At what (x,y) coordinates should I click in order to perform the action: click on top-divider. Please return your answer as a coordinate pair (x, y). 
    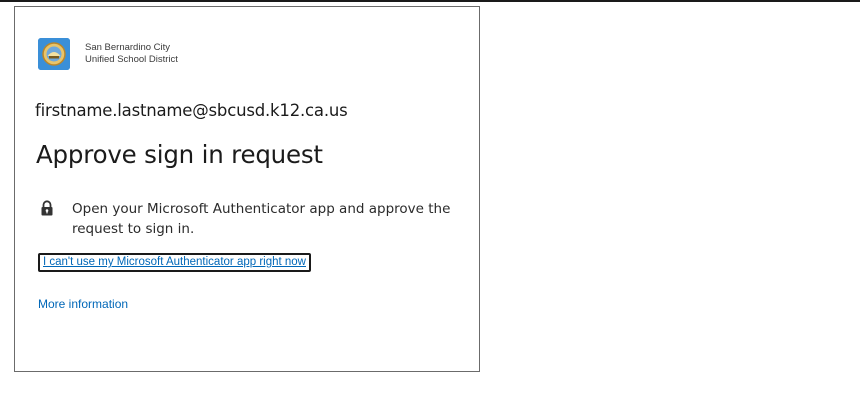
    Looking at the image, I should click on (430, 1).